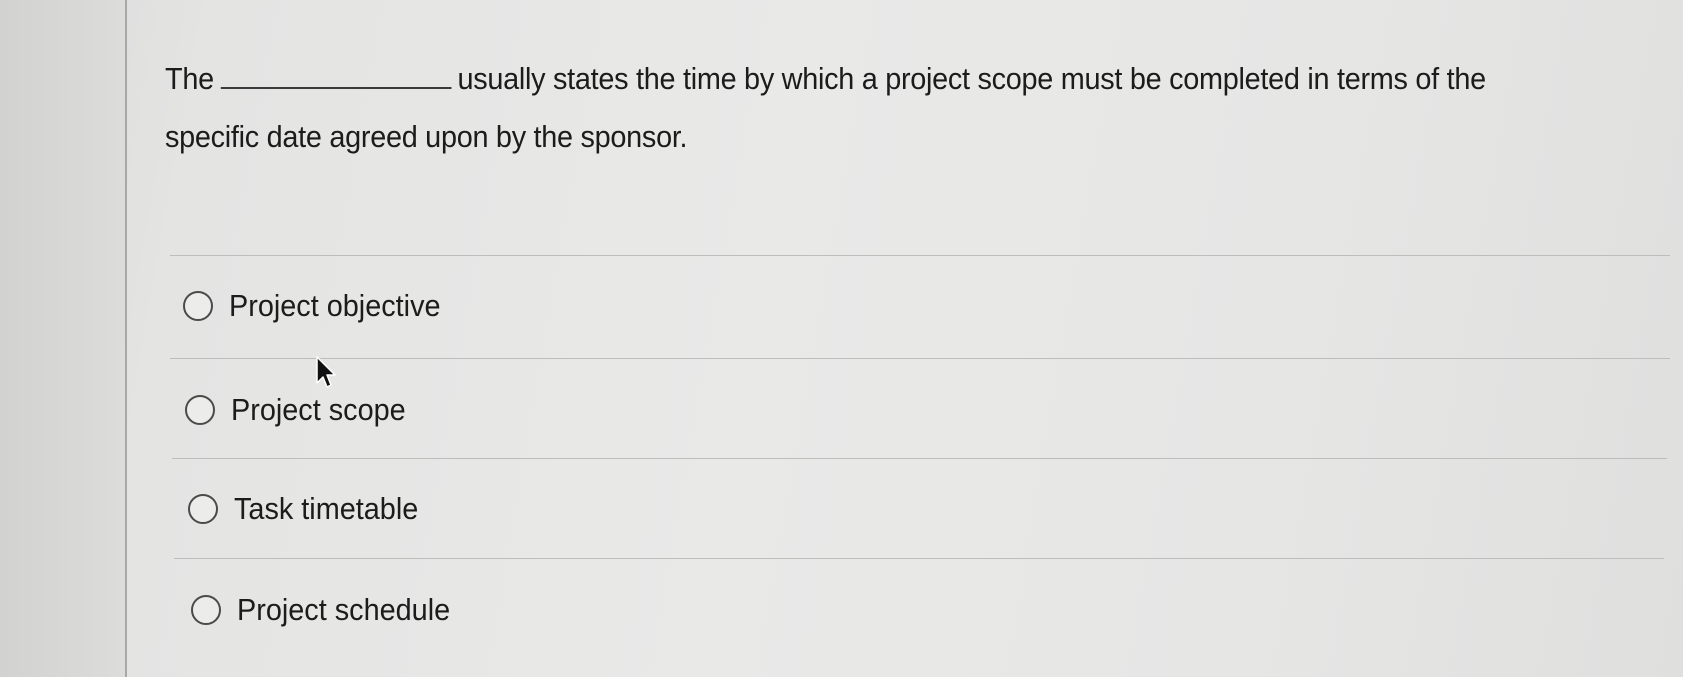 The width and height of the screenshot is (1683, 677). Describe the element at coordinates (189, 78) in the screenshot. I see `question-text-before: The` at that location.